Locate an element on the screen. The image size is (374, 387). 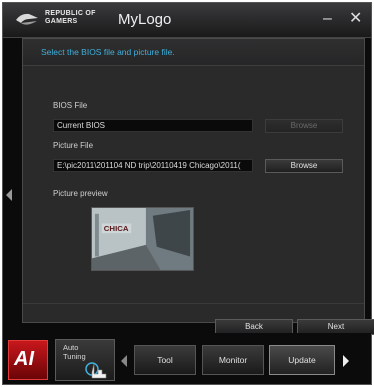
tab-update: Update is located at coordinates (302, 360).